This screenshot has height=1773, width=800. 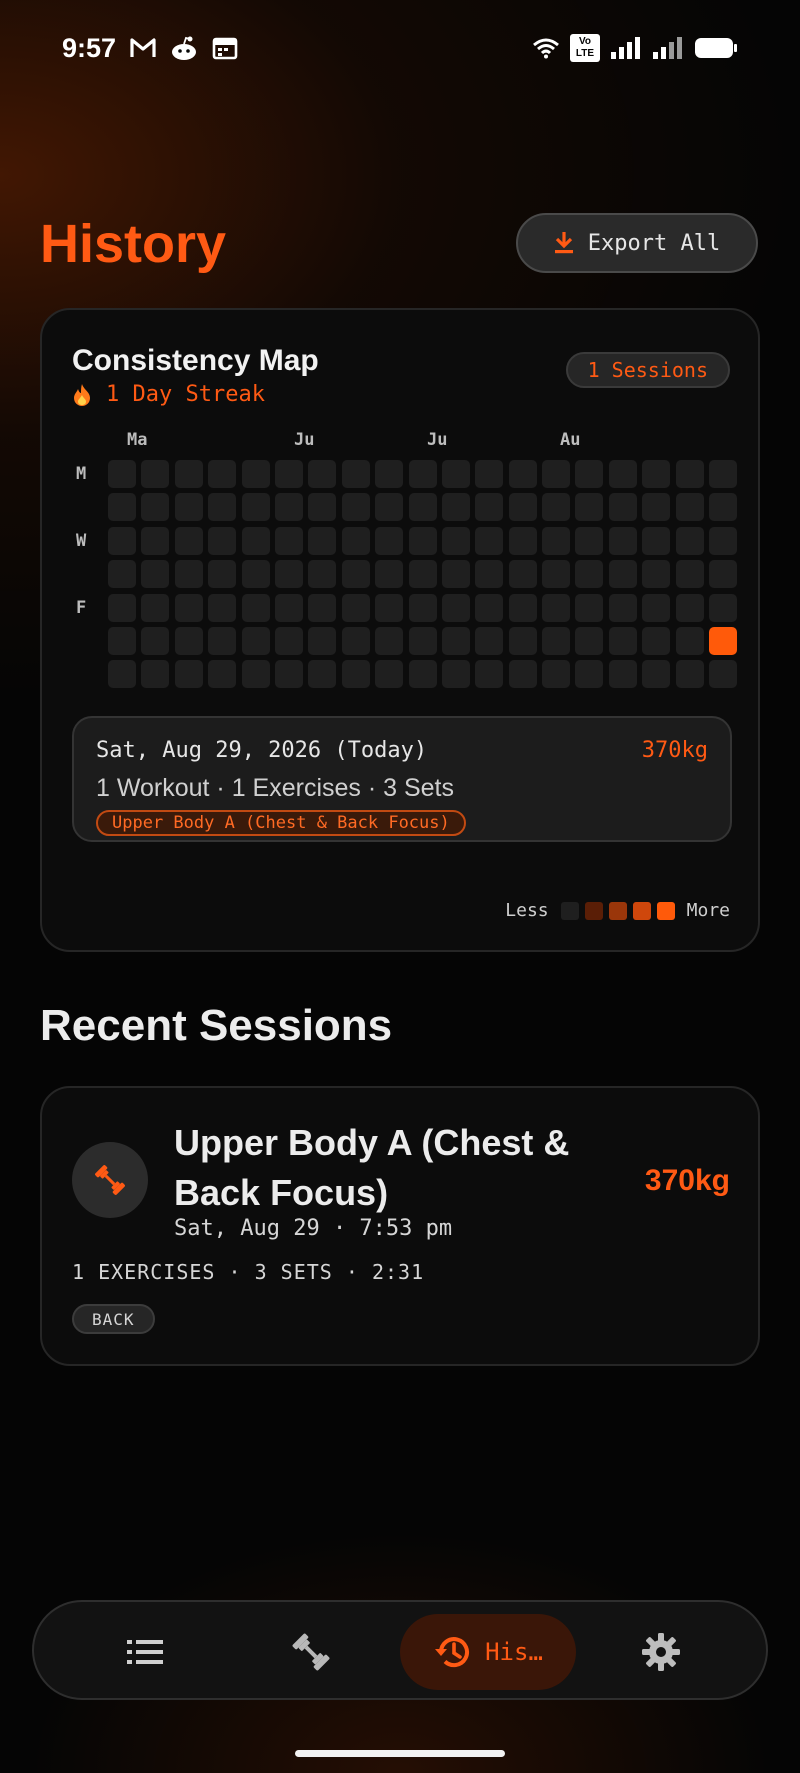 What do you see at coordinates (311, 1652) in the screenshot?
I see `nav-item-exercises` at bounding box center [311, 1652].